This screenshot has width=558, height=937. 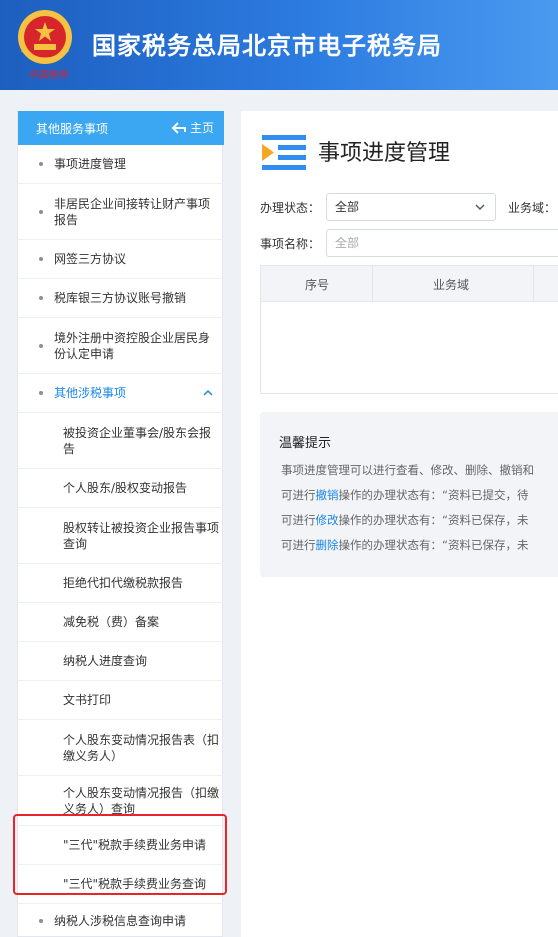 What do you see at coordinates (532, 208) in the screenshot?
I see `domain-label: 业务域：` at bounding box center [532, 208].